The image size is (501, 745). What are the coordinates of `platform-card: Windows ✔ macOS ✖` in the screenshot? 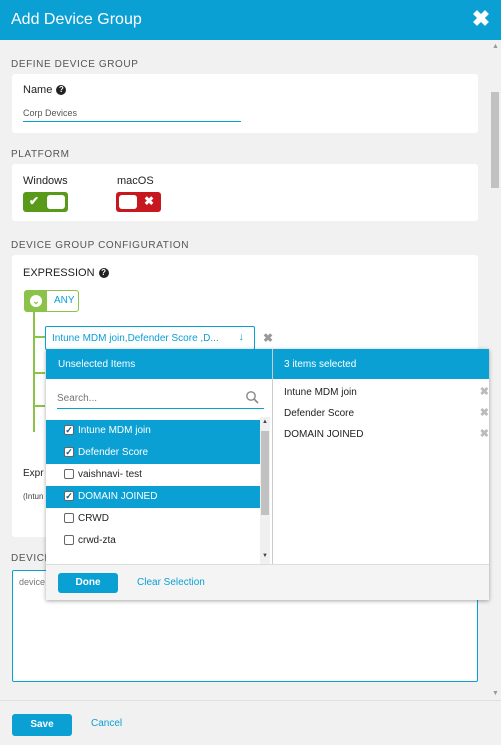 It's located at (245, 192).